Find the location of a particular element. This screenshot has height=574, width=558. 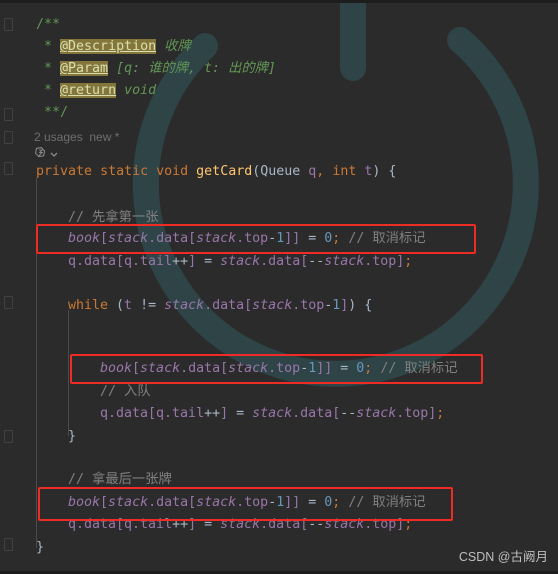

javadoc-open-text: /** is located at coordinates (48, 24).